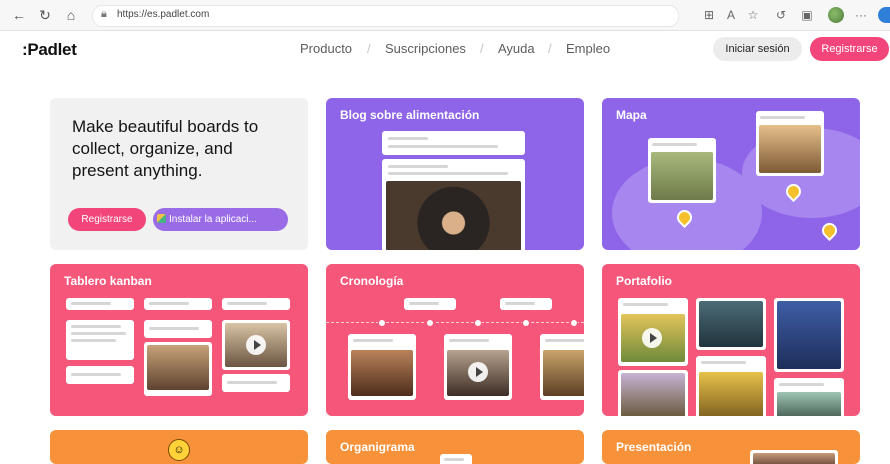  Describe the element at coordinates (49, 50) in the screenshot. I see `padlet-logo: :Padlet` at that location.